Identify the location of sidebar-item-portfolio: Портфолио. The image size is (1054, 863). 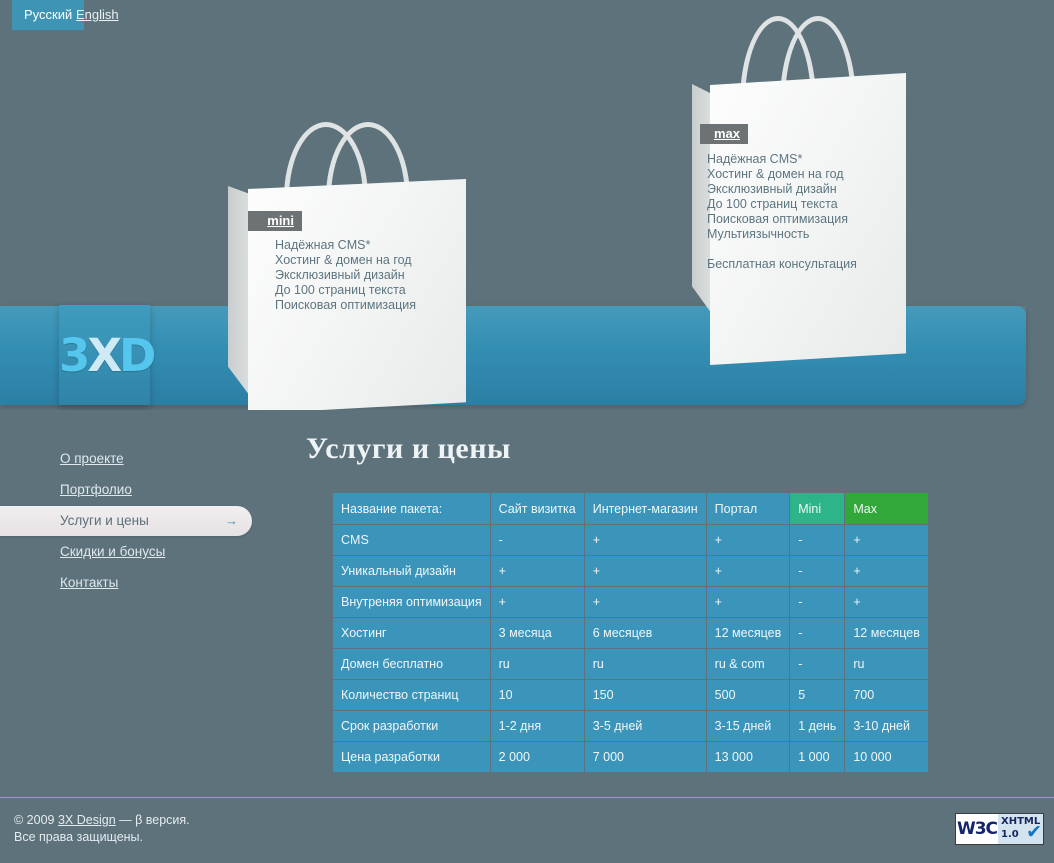
(126, 490).